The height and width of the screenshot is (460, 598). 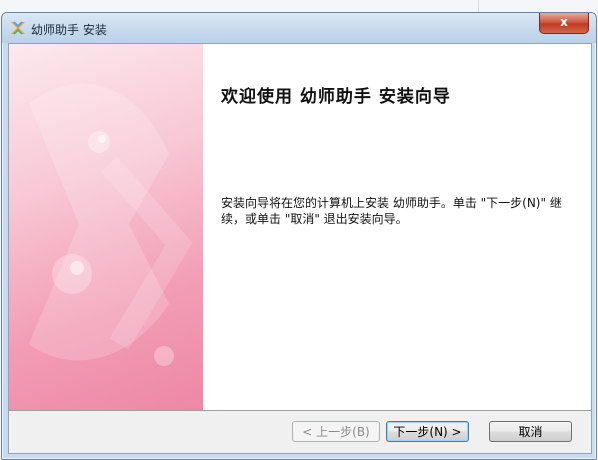 What do you see at coordinates (299, 28) in the screenshot?
I see `title-bar: 幼师助手 安装 x` at bounding box center [299, 28].